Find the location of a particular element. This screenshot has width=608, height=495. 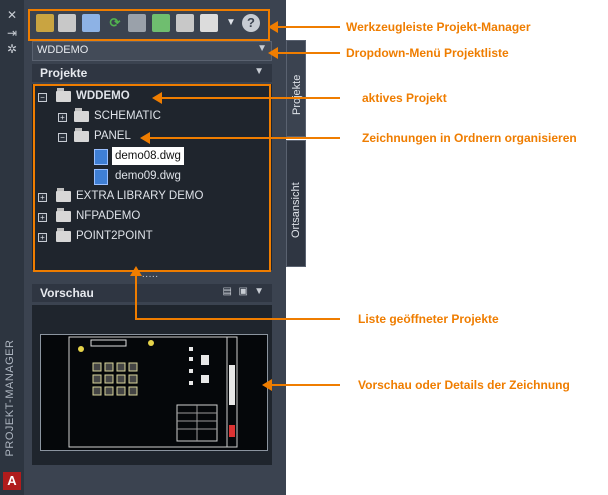

drawing-thumbnail is located at coordinates (153, 392).